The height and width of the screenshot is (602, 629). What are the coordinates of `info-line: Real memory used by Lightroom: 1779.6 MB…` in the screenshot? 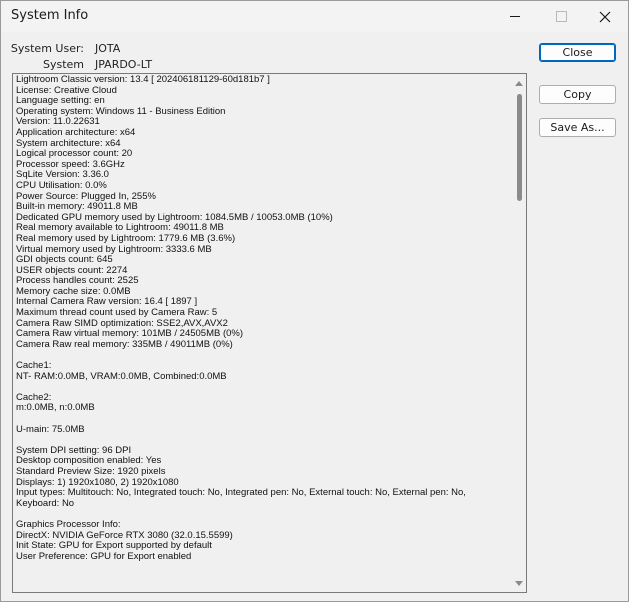 It's located at (126, 238).